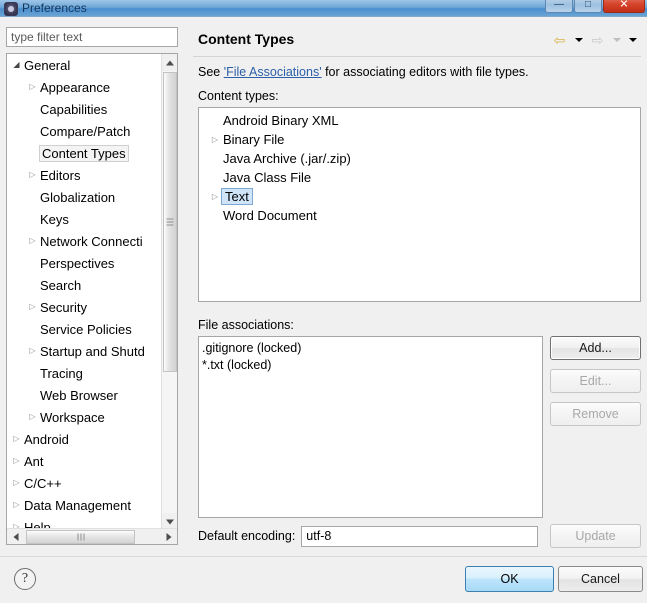 The image size is (647, 603). Describe the element at coordinates (559, 6) in the screenshot. I see `minimize-button: —` at that location.